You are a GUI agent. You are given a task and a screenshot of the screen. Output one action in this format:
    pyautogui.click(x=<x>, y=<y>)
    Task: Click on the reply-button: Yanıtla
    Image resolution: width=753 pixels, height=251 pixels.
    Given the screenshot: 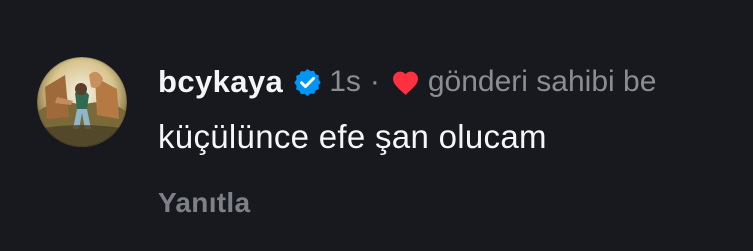 What is the action you would take?
    pyautogui.click(x=204, y=203)
    